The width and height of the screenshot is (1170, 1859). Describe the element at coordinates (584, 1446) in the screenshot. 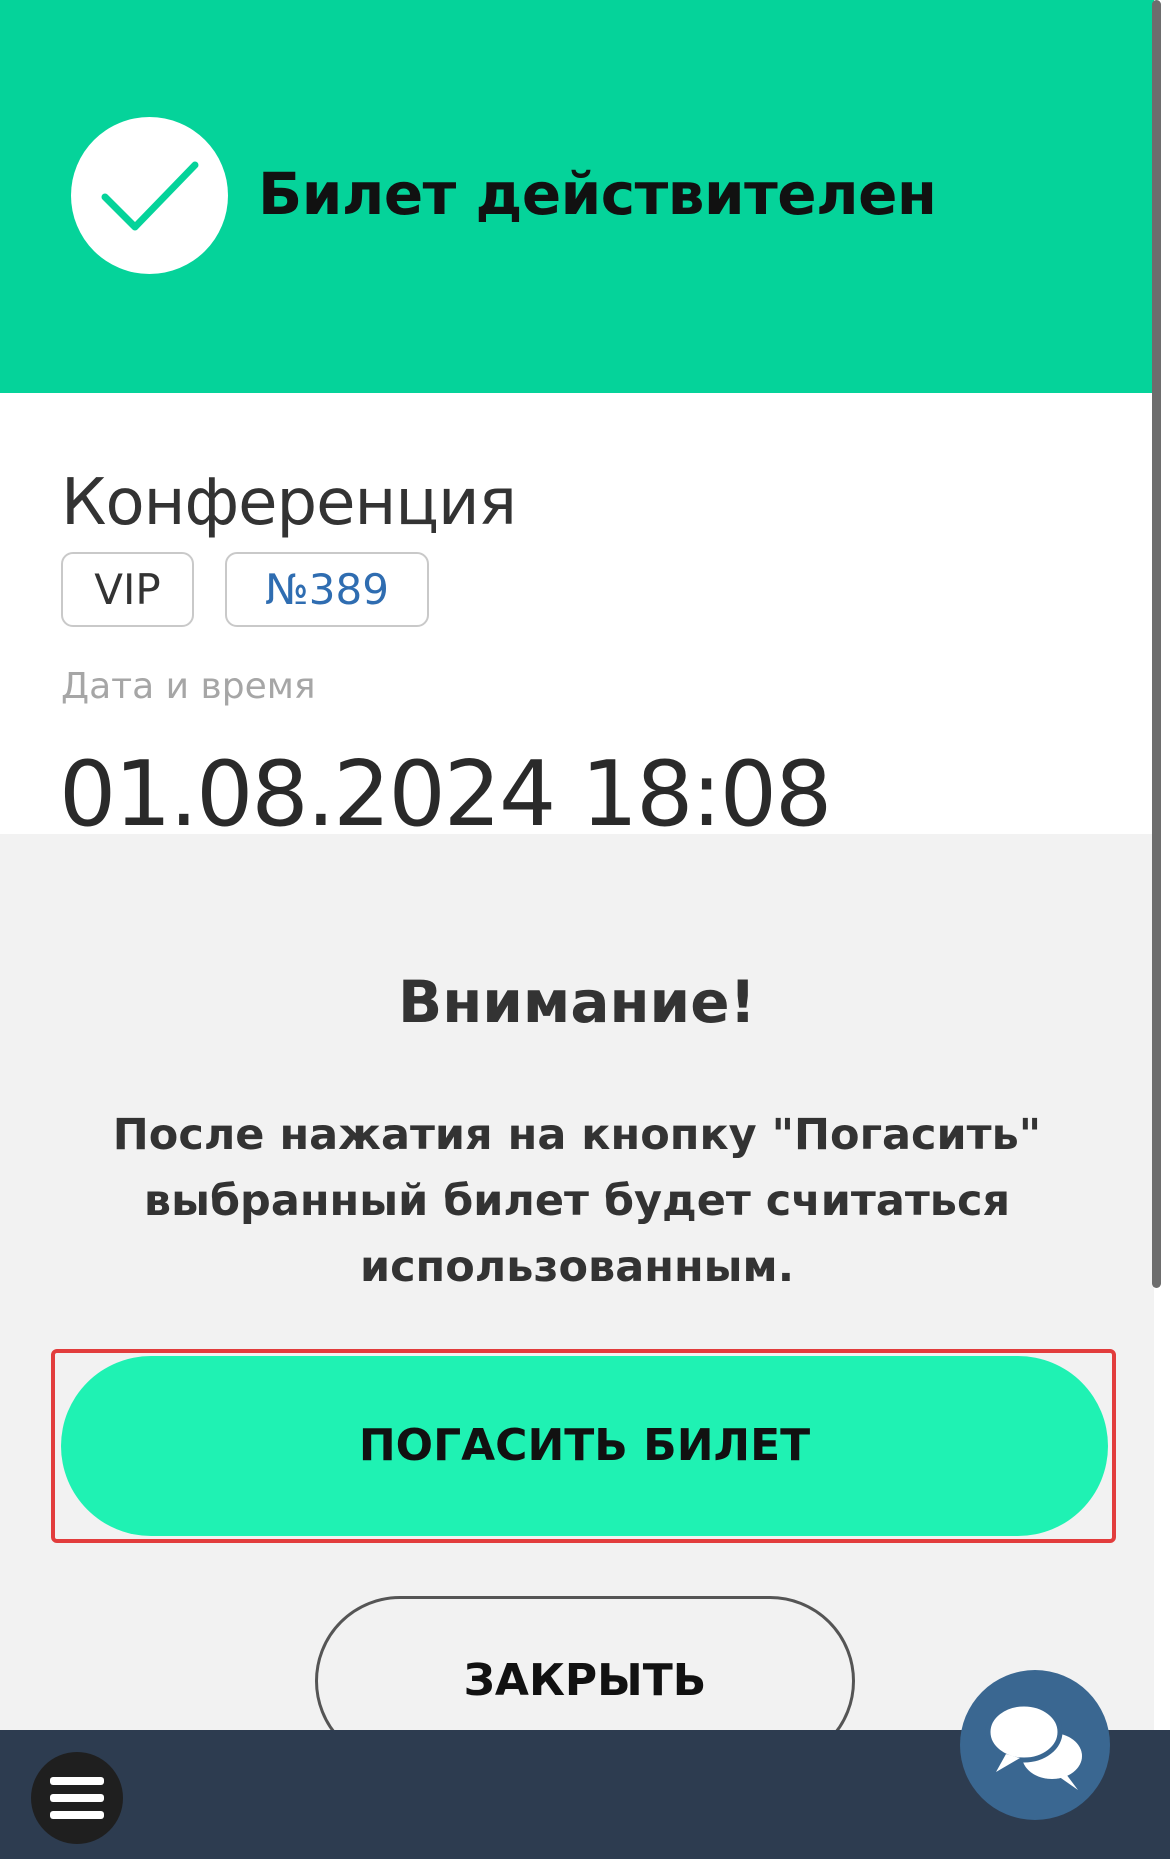

I see `redeem-ticket-button: ПОГАСИТЬ БИЛЕТ` at that location.